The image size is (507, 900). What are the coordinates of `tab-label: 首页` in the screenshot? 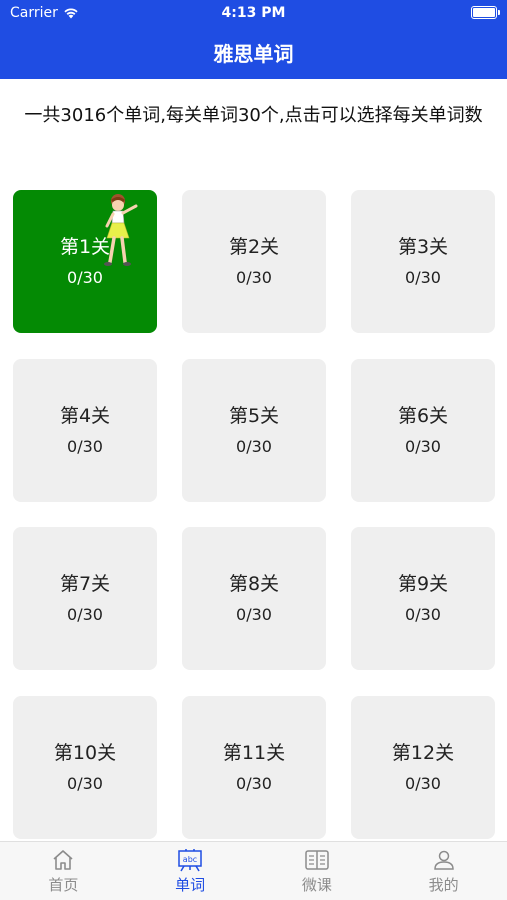 It's located at (63, 885).